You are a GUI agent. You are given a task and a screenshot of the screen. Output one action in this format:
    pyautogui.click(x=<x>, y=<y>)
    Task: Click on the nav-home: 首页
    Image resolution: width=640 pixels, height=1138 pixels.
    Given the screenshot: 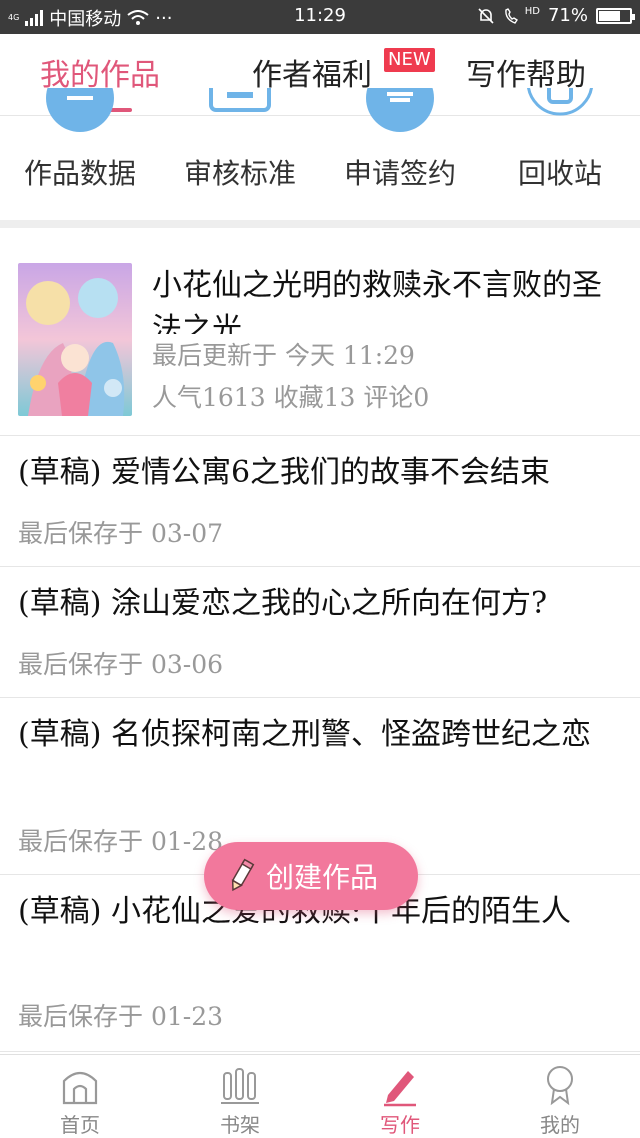 What is the action you would take?
    pyautogui.click(x=80, y=1096)
    